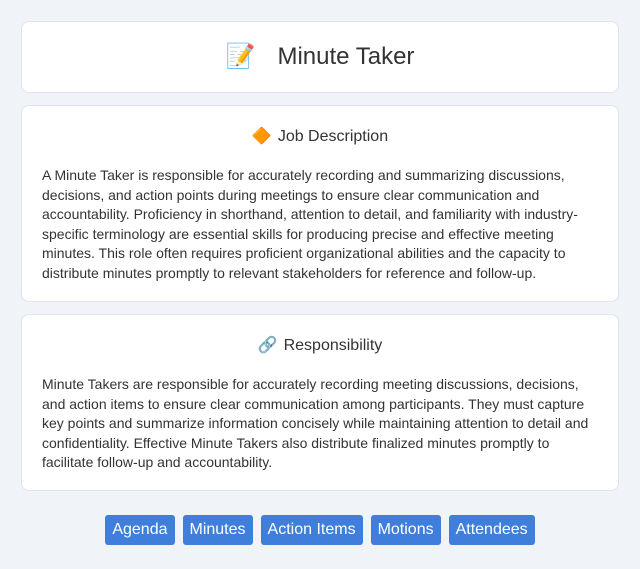 The width and height of the screenshot is (640, 569). What do you see at coordinates (333, 136) in the screenshot?
I see `job-description-title: Job Description` at bounding box center [333, 136].